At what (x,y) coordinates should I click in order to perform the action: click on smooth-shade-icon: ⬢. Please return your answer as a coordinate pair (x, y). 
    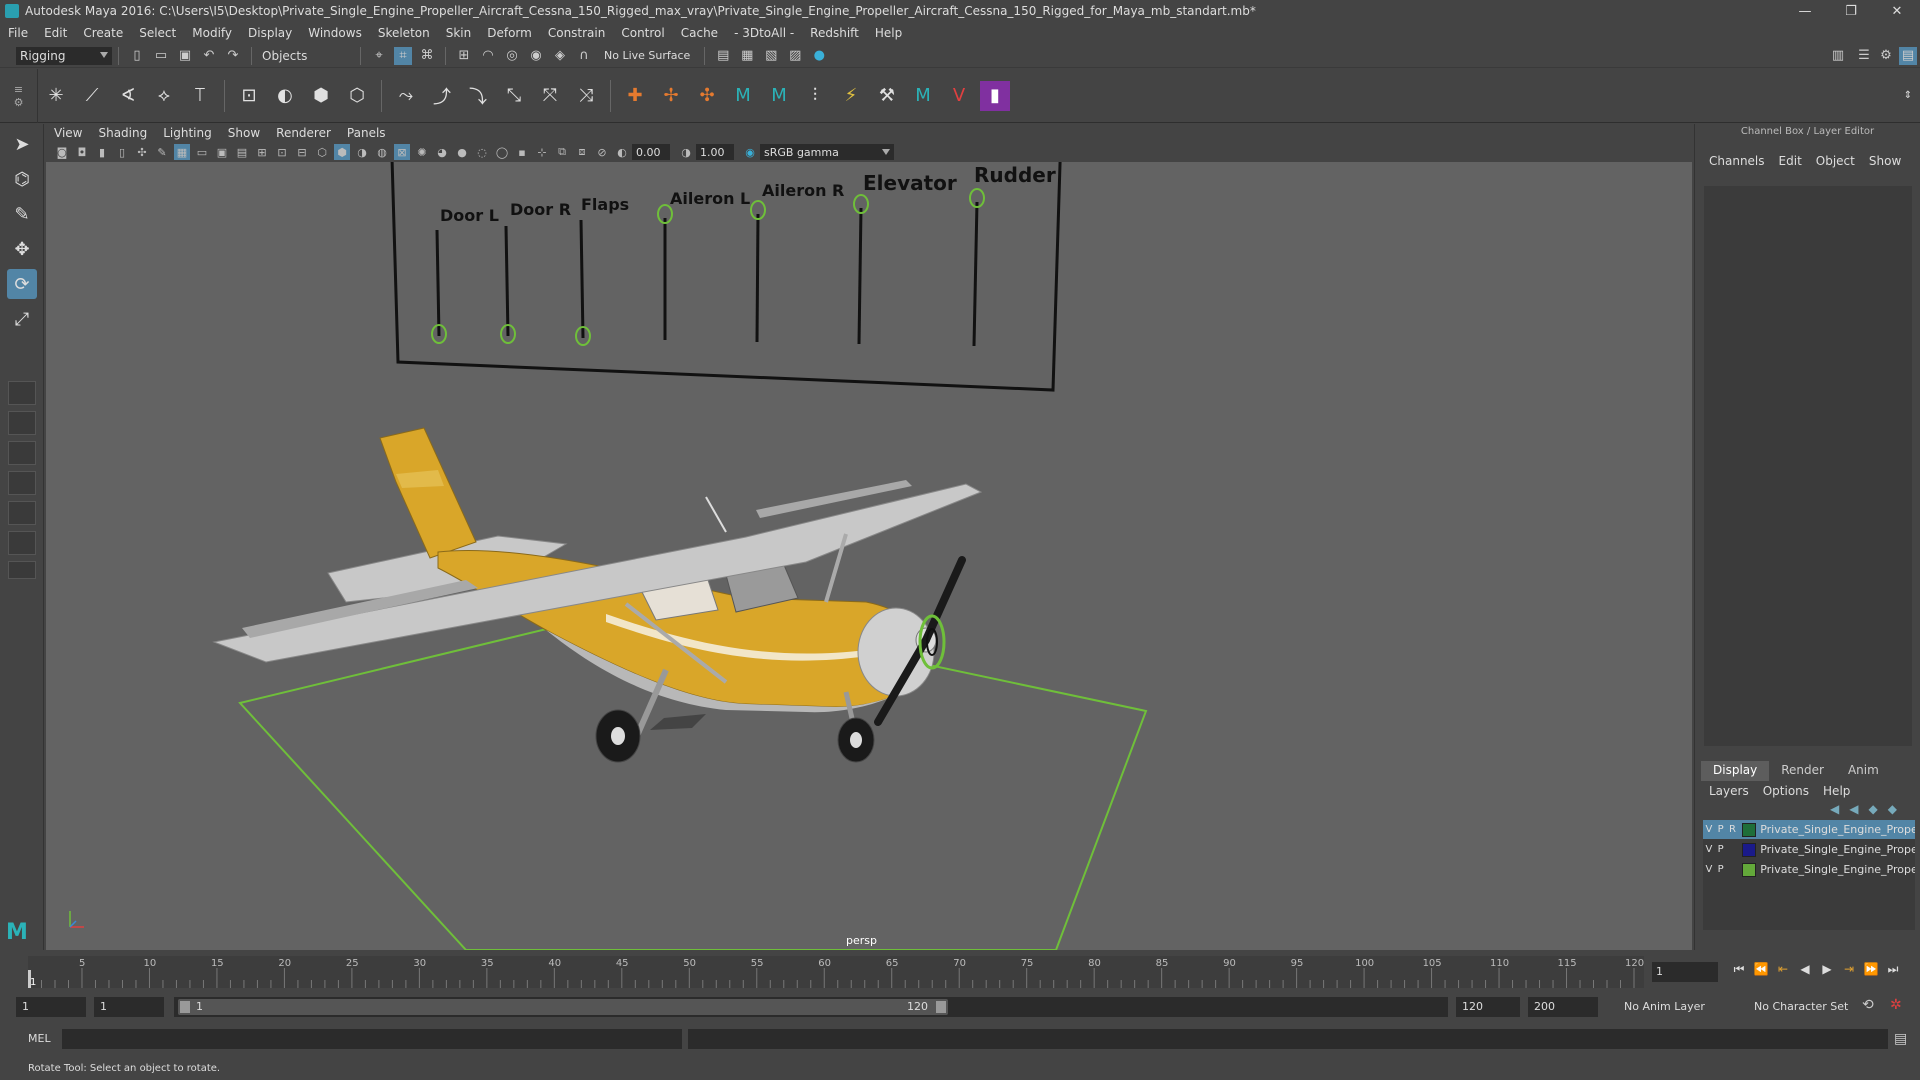
    Looking at the image, I should click on (342, 152).